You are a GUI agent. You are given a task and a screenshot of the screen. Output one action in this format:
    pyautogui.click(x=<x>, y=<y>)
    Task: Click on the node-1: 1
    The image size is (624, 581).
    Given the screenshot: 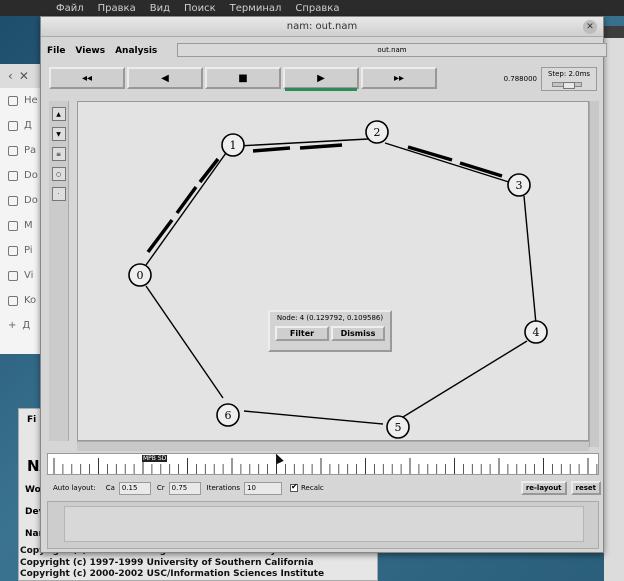 What is the action you would take?
    pyautogui.click(x=233, y=145)
    